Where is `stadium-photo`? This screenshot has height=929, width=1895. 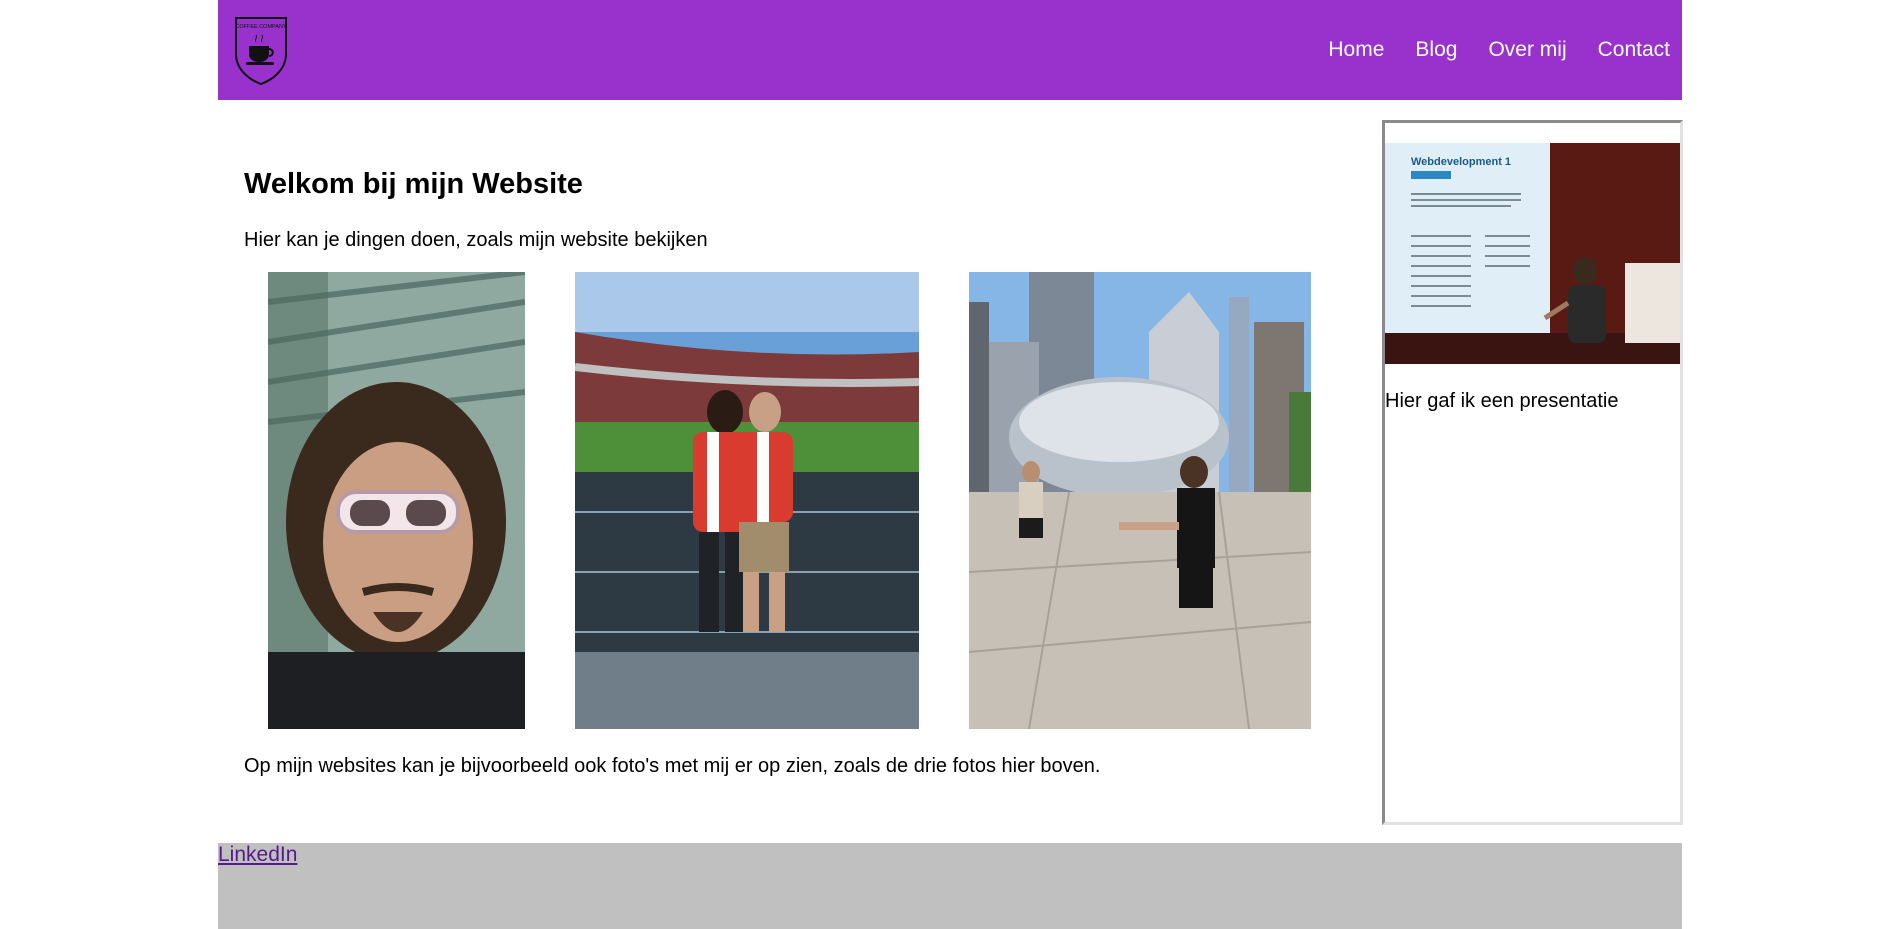 stadium-photo is located at coordinates (747, 500).